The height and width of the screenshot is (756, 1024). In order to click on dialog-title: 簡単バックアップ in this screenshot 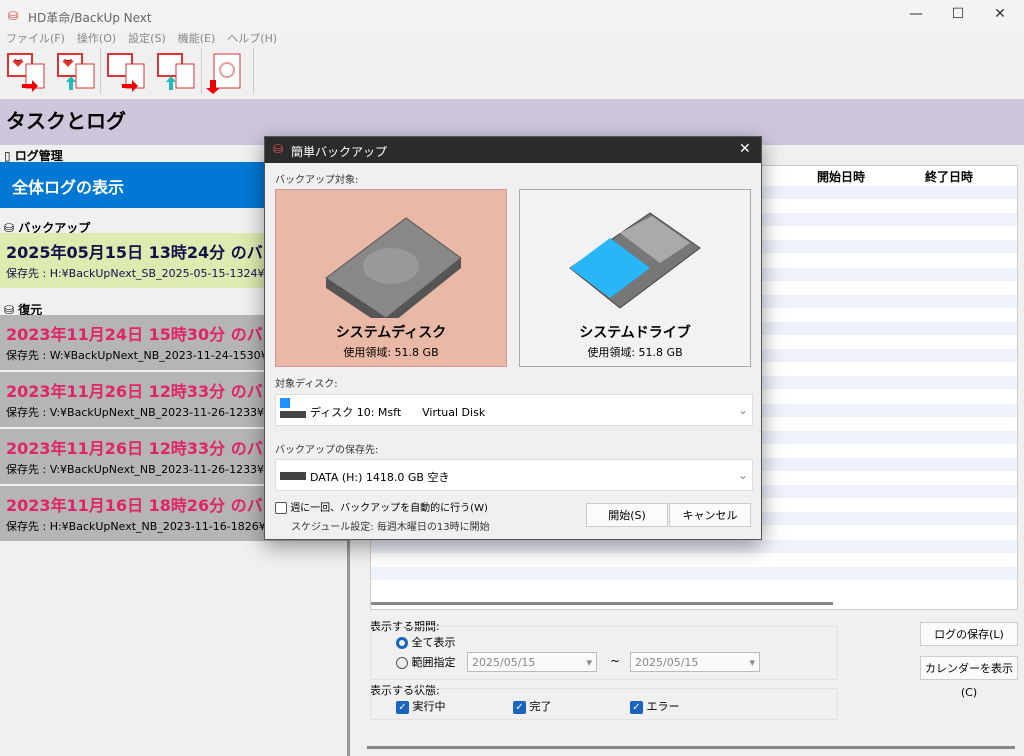, I will do `click(339, 152)`.